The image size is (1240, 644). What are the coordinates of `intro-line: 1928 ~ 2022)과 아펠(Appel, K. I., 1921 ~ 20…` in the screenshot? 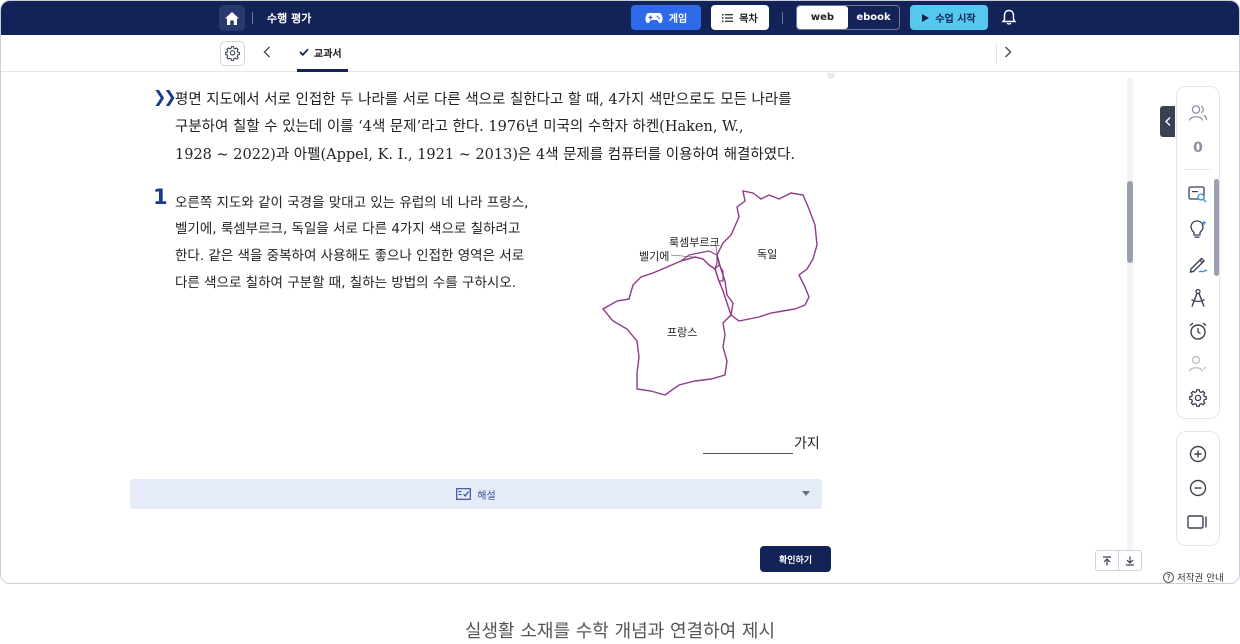 It's located at (485, 155).